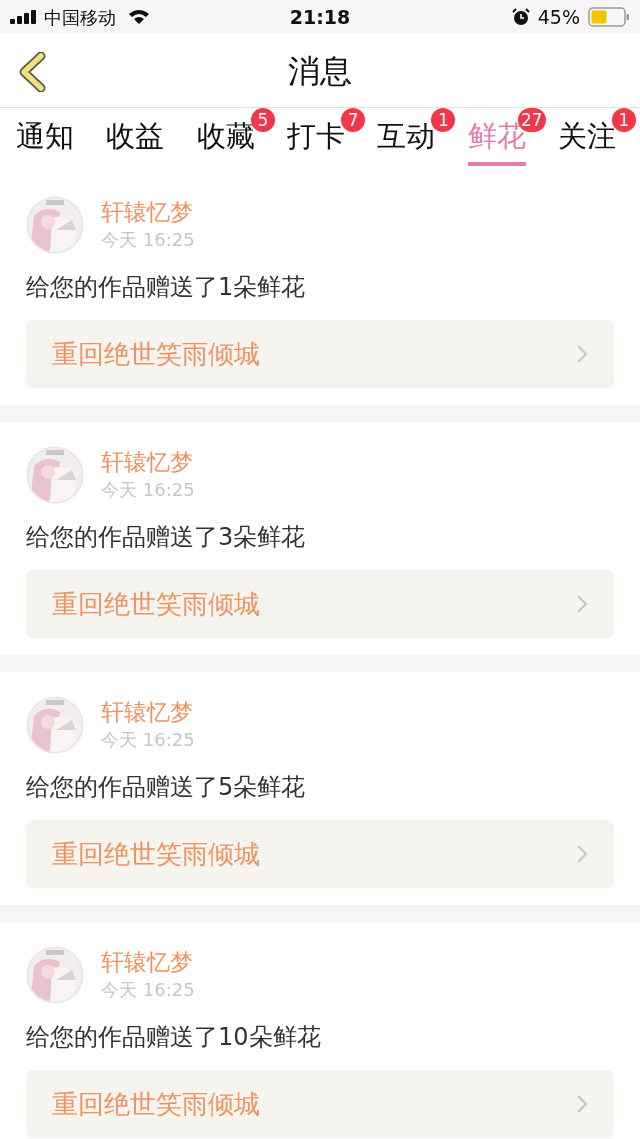 The width and height of the screenshot is (640, 1139). What do you see at coordinates (166, 787) in the screenshot?
I see `message-text: 给您的作品赠送了5朵鲜花` at bounding box center [166, 787].